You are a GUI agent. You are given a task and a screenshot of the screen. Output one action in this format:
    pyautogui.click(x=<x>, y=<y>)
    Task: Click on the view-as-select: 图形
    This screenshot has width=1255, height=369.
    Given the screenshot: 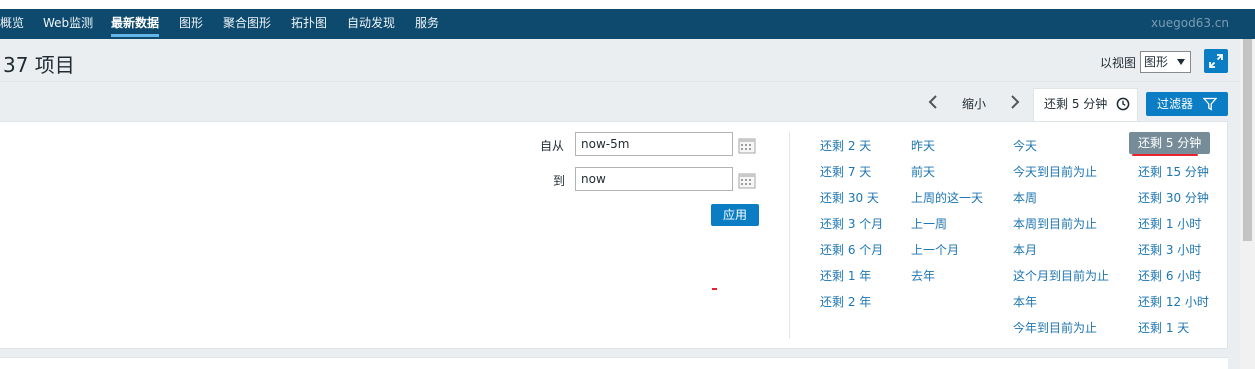 What is the action you would take?
    pyautogui.click(x=1165, y=62)
    